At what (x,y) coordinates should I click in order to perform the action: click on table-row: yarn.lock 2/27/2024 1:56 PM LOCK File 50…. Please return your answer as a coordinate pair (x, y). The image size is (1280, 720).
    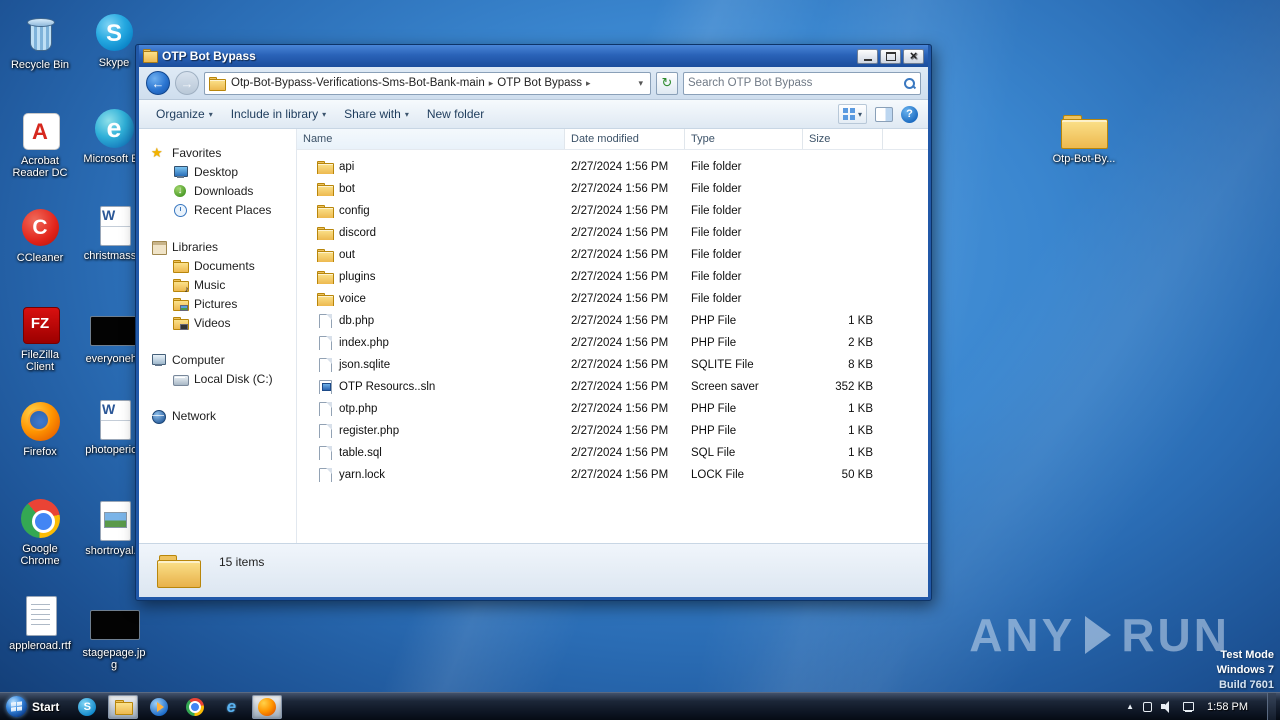
    Looking at the image, I should click on (612, 475).